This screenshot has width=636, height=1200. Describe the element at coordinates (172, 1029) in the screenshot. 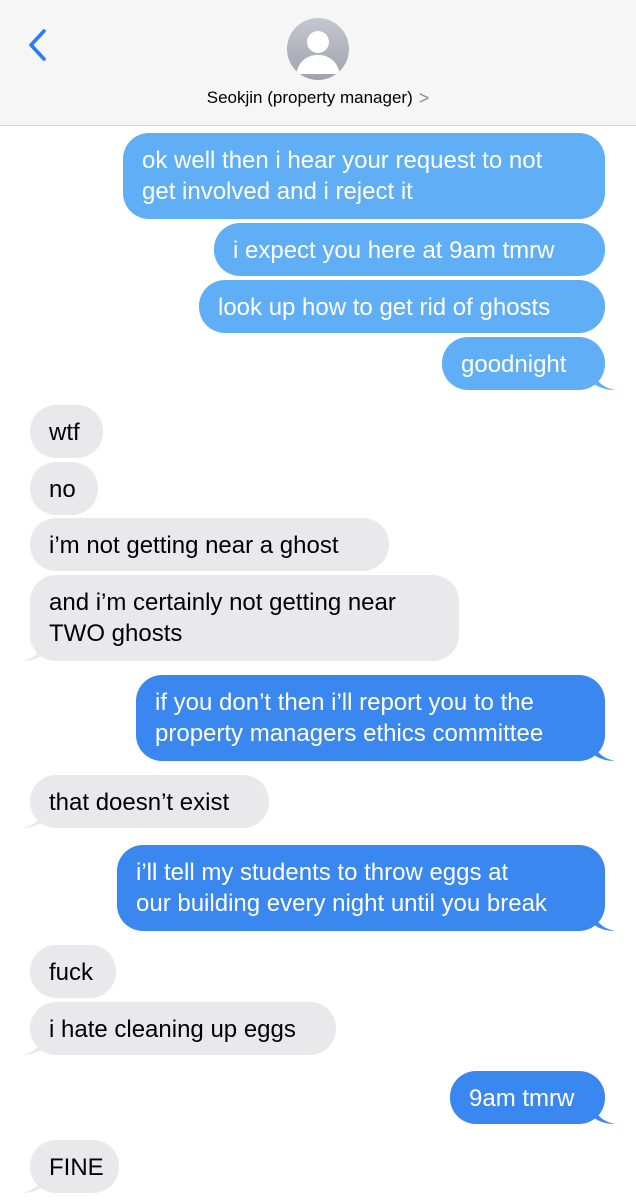

I see `message-text-line: i hate cleaning up eggs` at that location.